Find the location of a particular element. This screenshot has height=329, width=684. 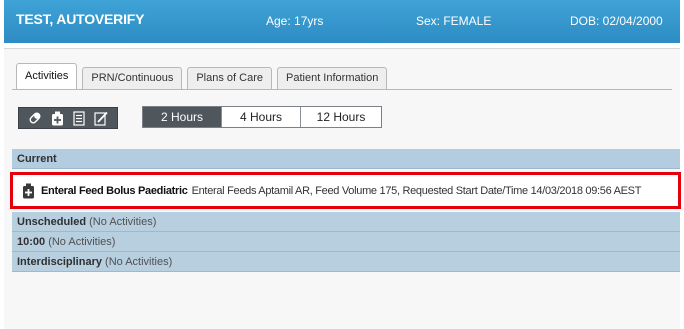

section-1000-note: (No Activities) is located at coordinates (82, 242).